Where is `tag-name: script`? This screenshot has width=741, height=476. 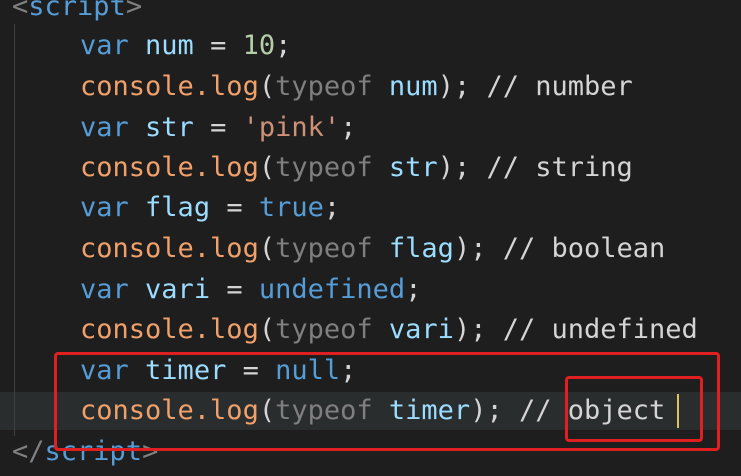 tag-name: script is located at coordinates (77, 11).